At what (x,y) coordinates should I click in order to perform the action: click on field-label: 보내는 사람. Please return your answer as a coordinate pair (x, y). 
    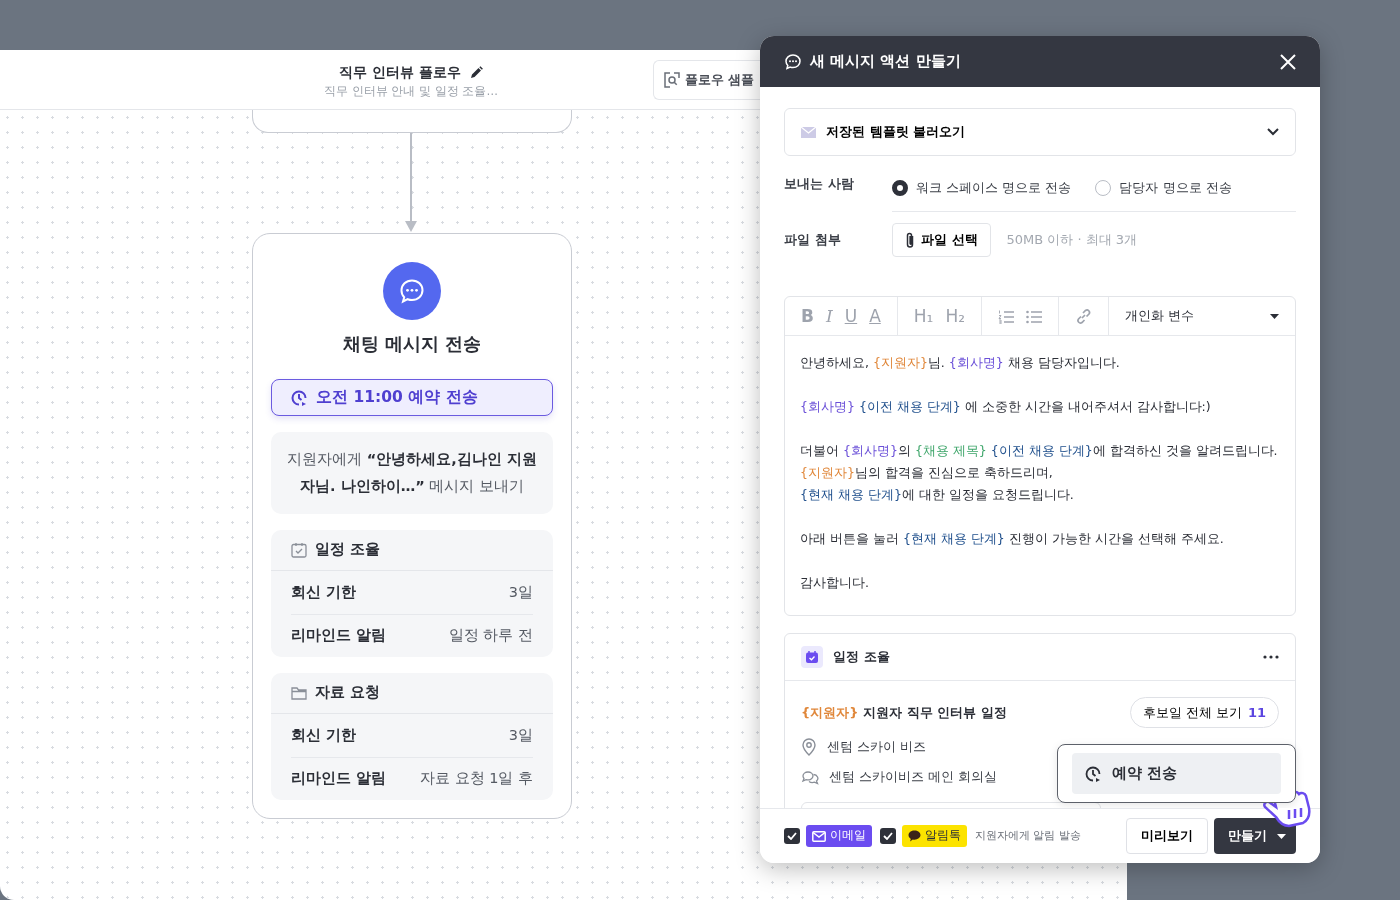
    Looking at the image, I should click on (819, 184).